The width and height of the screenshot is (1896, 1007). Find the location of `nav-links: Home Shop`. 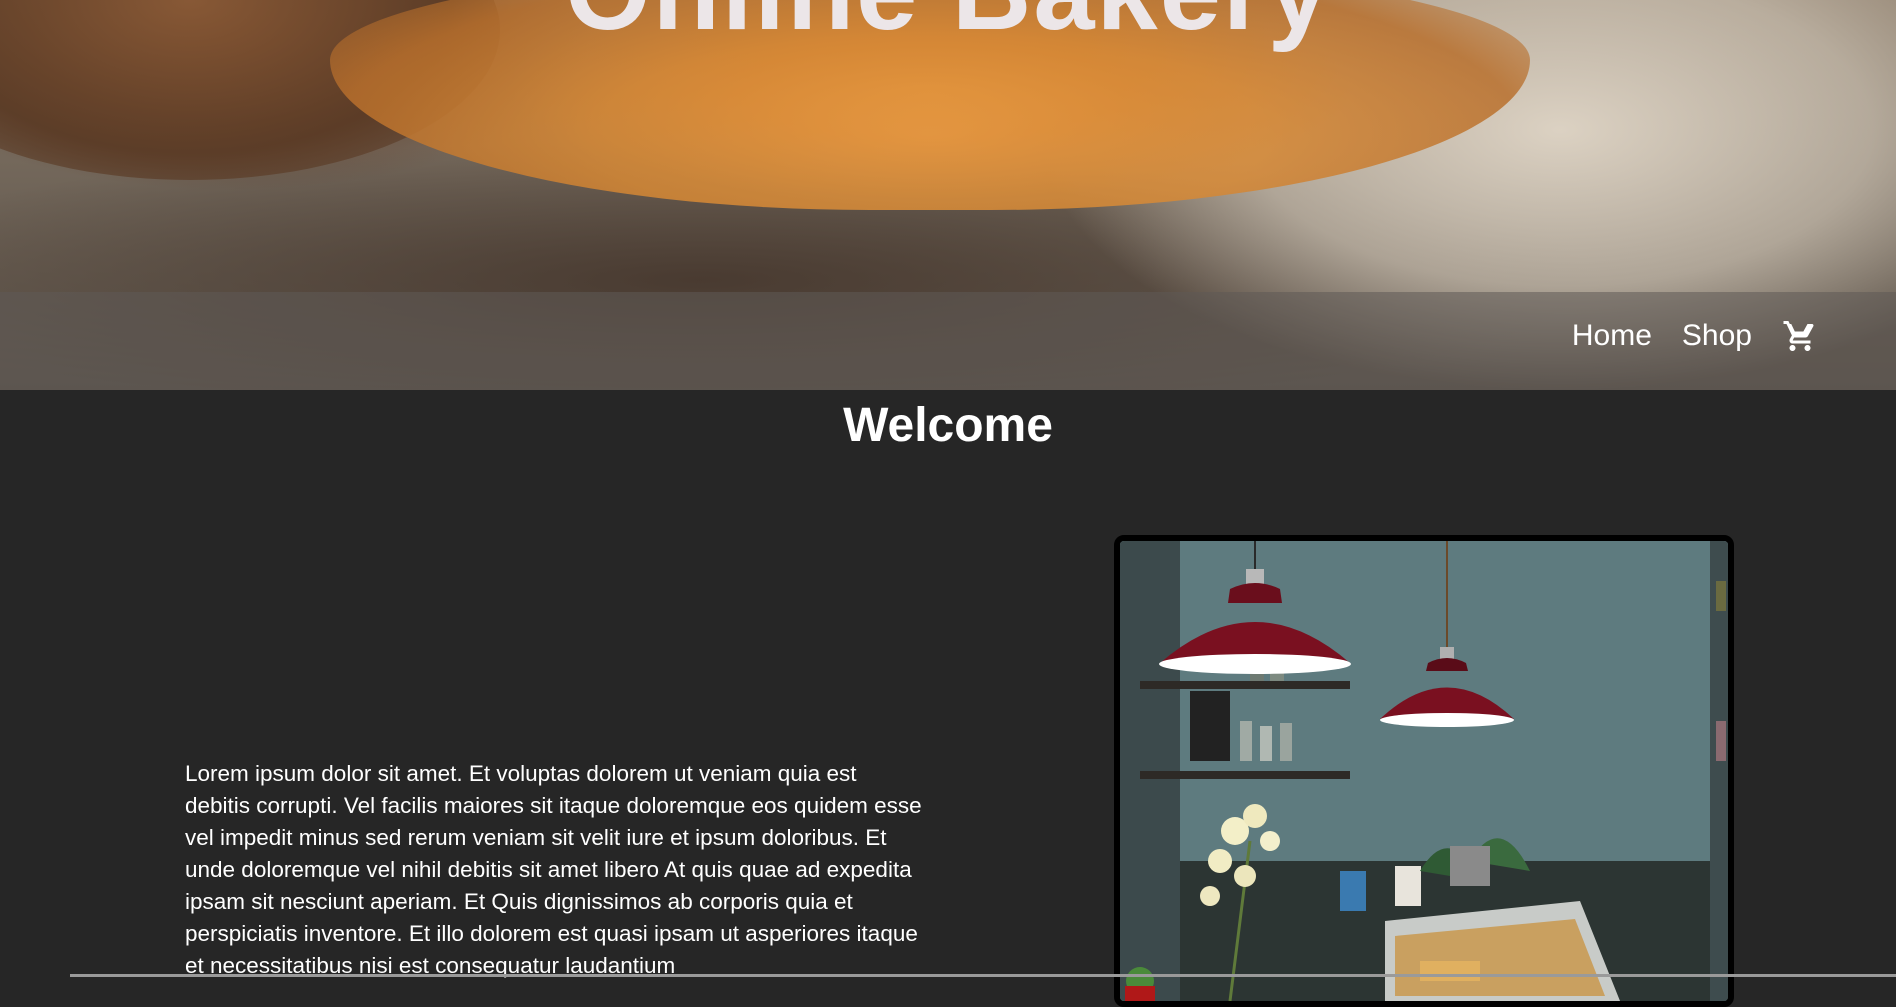

nav-links: Home Shop is located at coordinates (1695, 336).